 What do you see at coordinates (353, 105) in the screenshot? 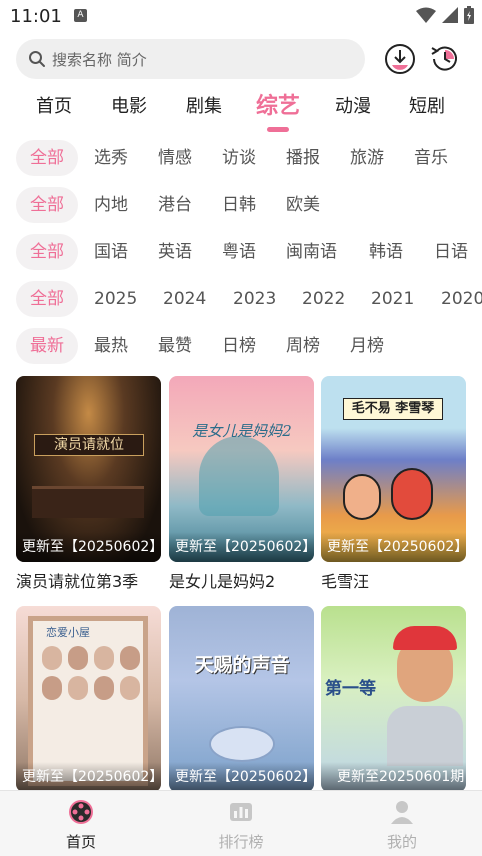
I see `tab-anime: 动漫` at bounding box center [353, 105].